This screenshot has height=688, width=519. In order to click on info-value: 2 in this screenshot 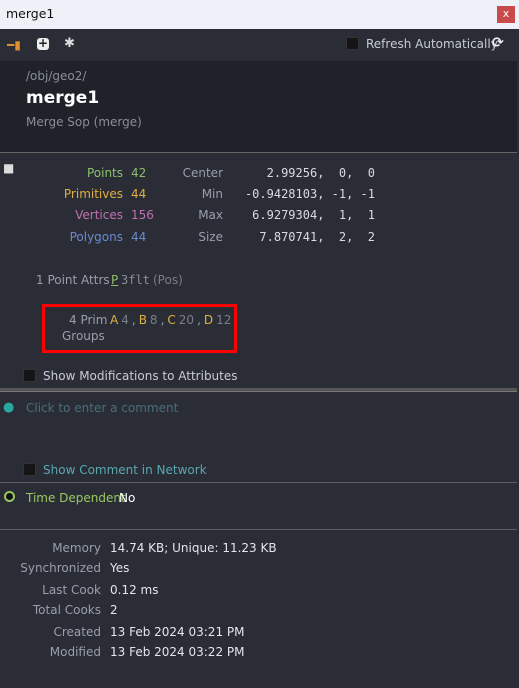, I will do `click(114, 610)`.